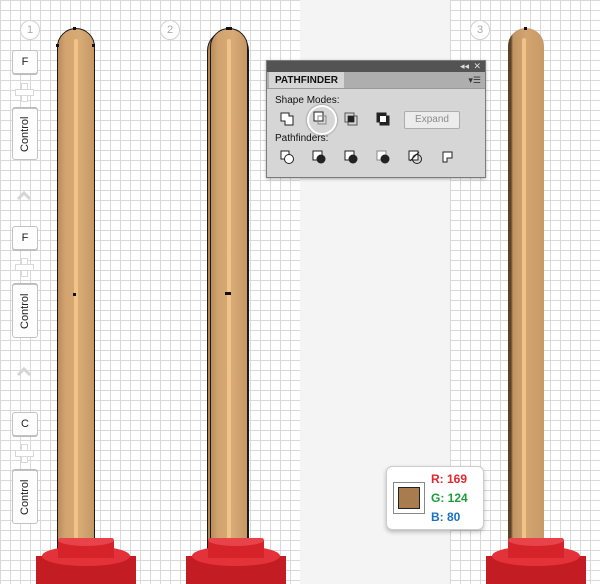 The height and width of the screenshot is (584, 600). What do you see at coordinates (432, 120) in the screenshot?
I see `expand-button: Expand` at bounding box center [432, 120].